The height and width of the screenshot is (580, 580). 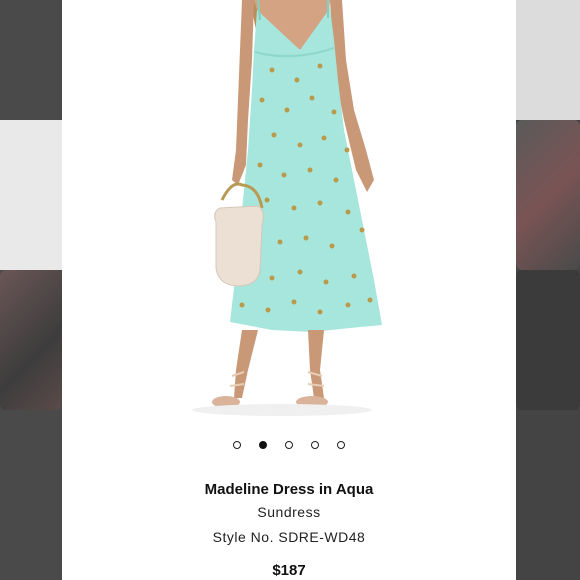 I want to click on product-category: Sundress, so click(x=289, y=512).